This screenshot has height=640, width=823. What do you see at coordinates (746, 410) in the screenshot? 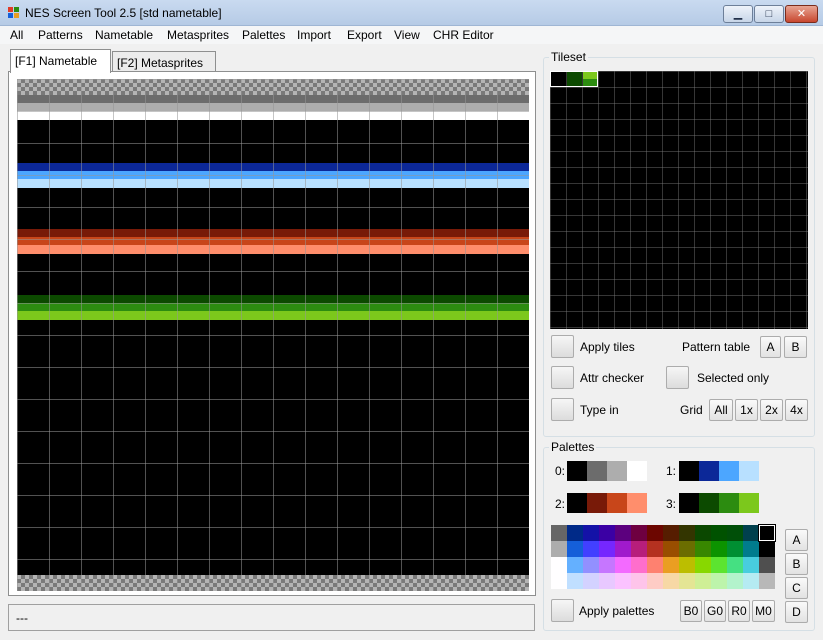
I see `grid-1x-button: 1x` at bounding box center [746, 410].